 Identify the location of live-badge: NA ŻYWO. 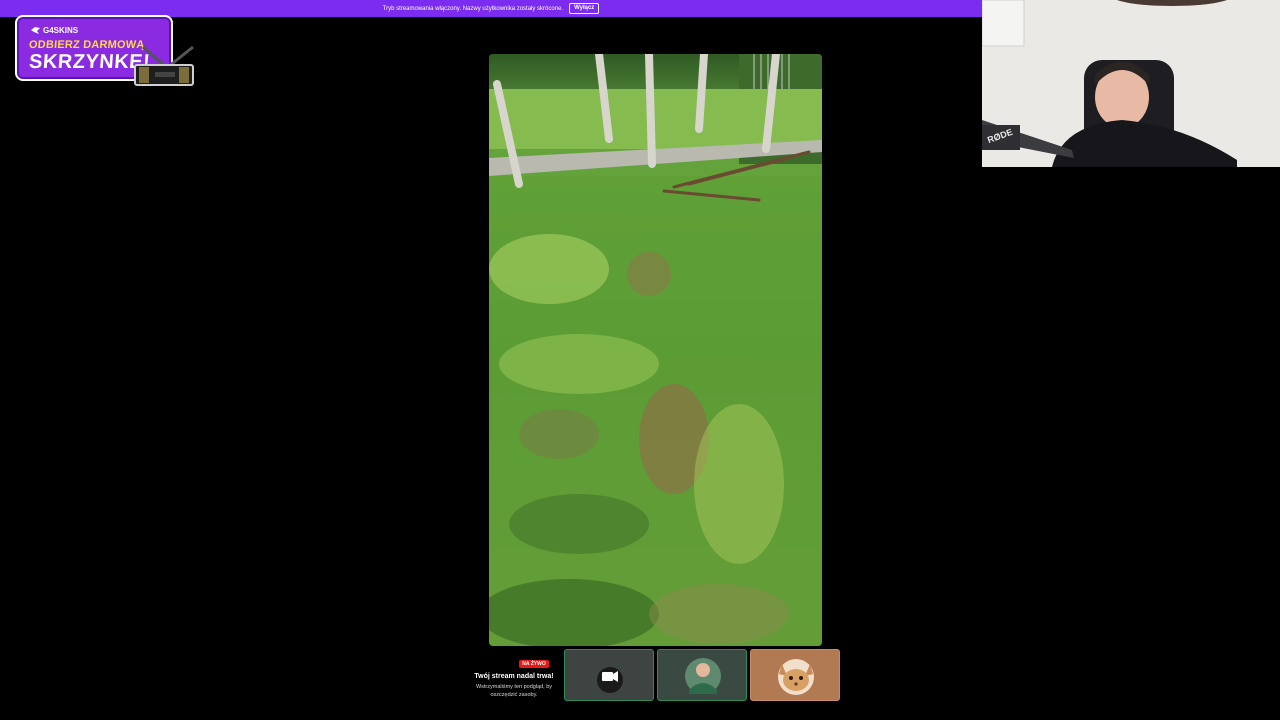
(534, 664).